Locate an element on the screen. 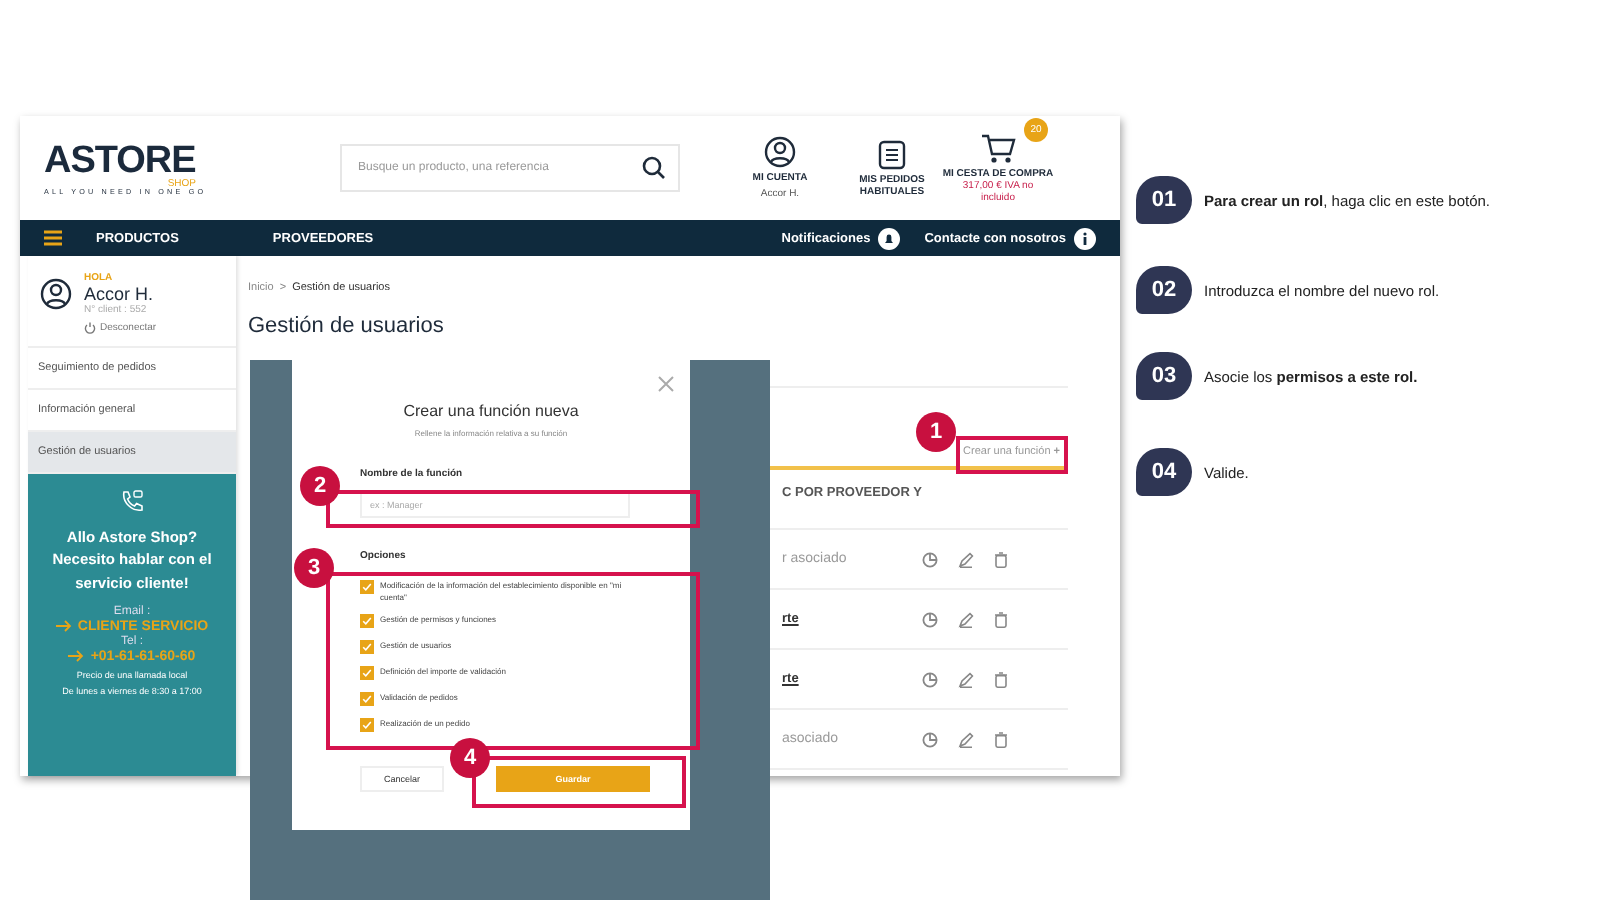 The height and width of the screenshot is (900, 1600). power-icon is located at coordinates (90, 328).